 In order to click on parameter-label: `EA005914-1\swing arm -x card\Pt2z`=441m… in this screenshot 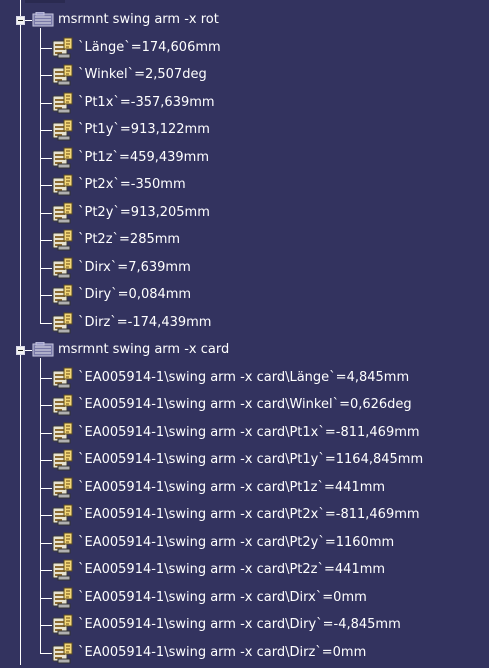, I will do `click(231, 570)`.